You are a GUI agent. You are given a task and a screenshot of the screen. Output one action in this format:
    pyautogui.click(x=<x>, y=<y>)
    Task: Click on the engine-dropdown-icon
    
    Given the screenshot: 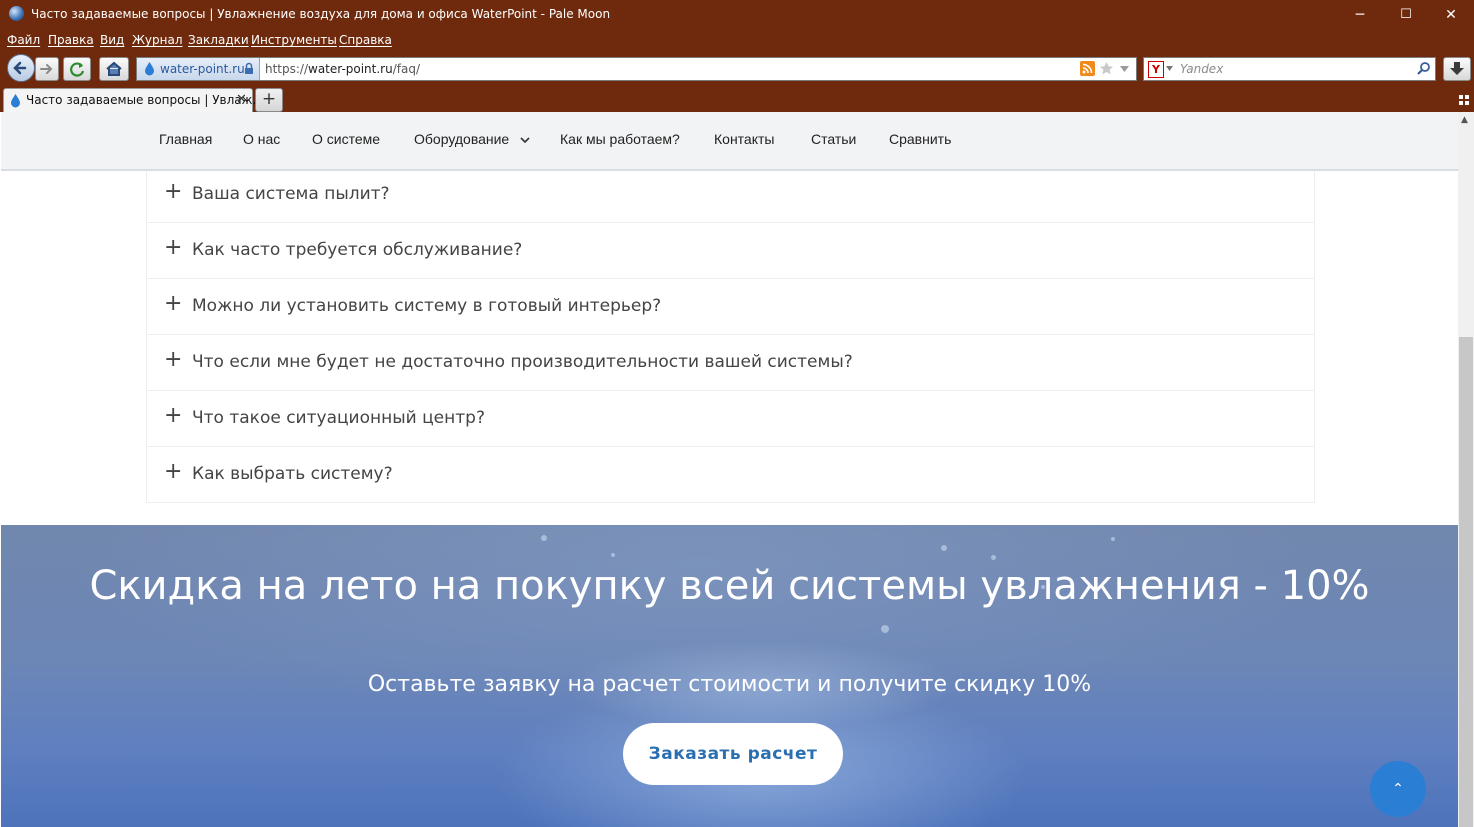 What is the action you would take?
    pyautogui.click(x=1169, y=68)
    